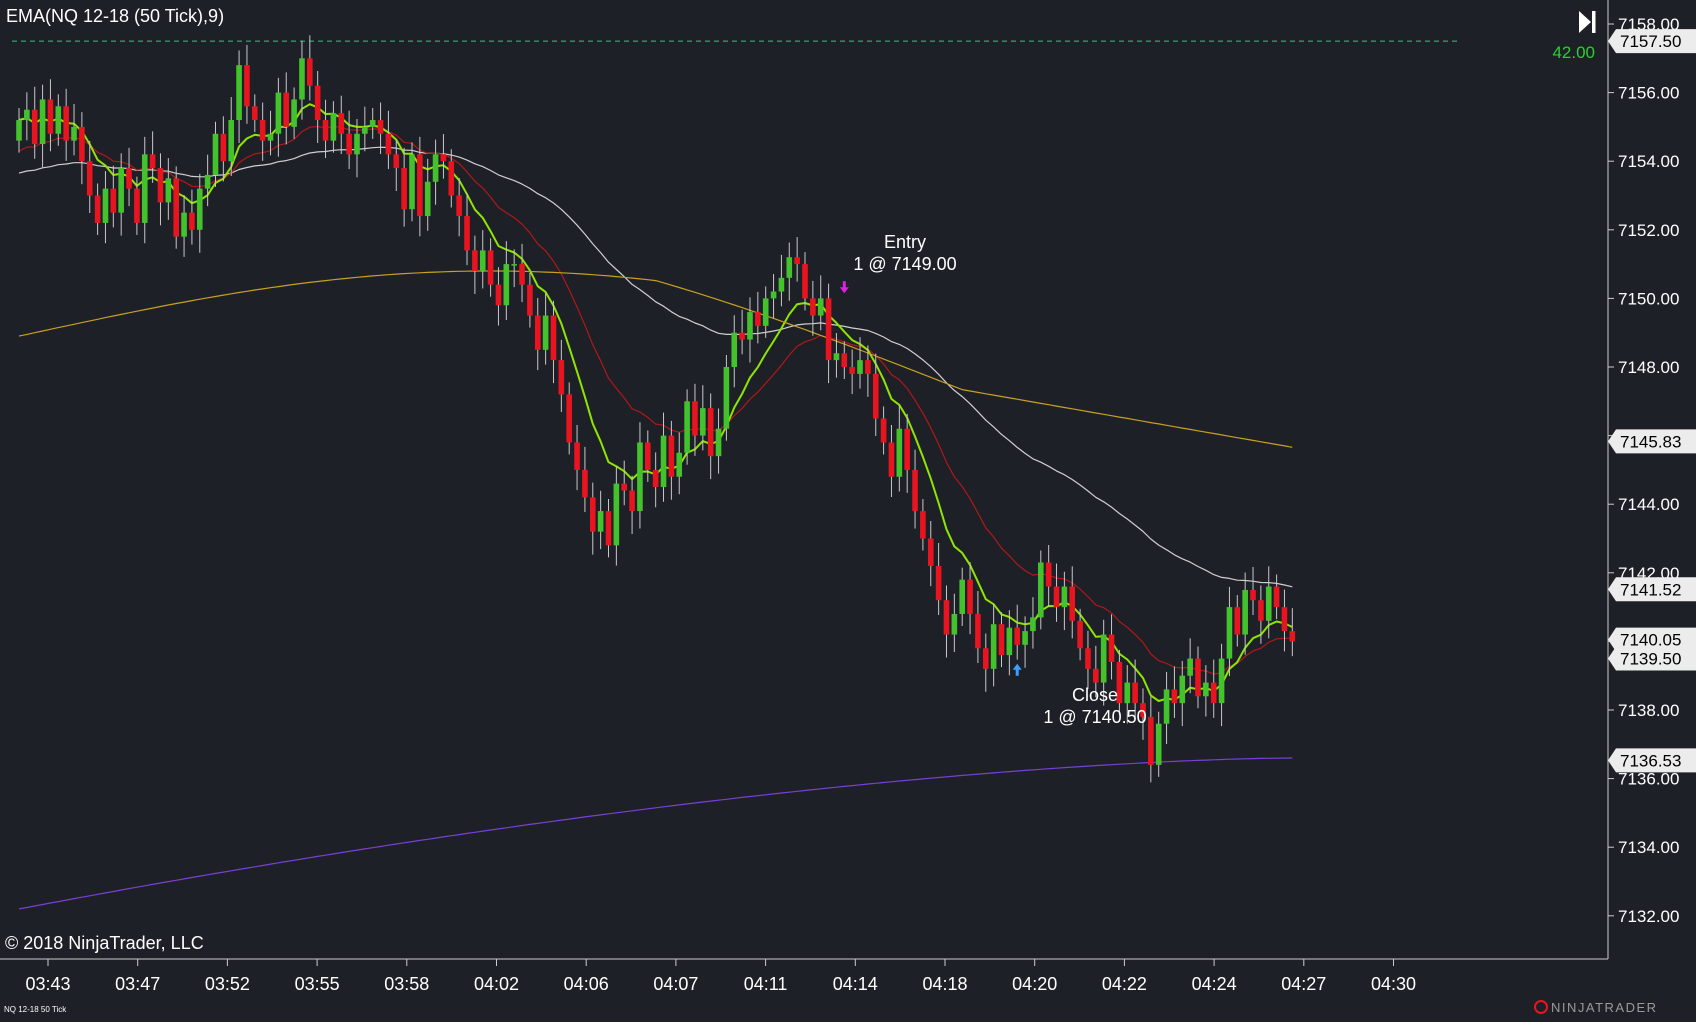  I want to click on price-marker: 7141.52, so click(1652, 589).